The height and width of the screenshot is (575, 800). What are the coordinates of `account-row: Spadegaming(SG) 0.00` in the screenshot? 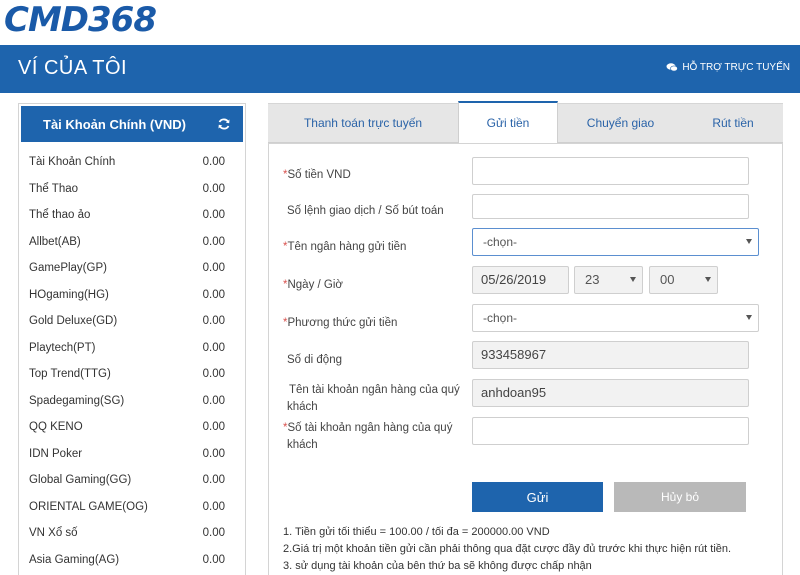 It's located at (132, 401).